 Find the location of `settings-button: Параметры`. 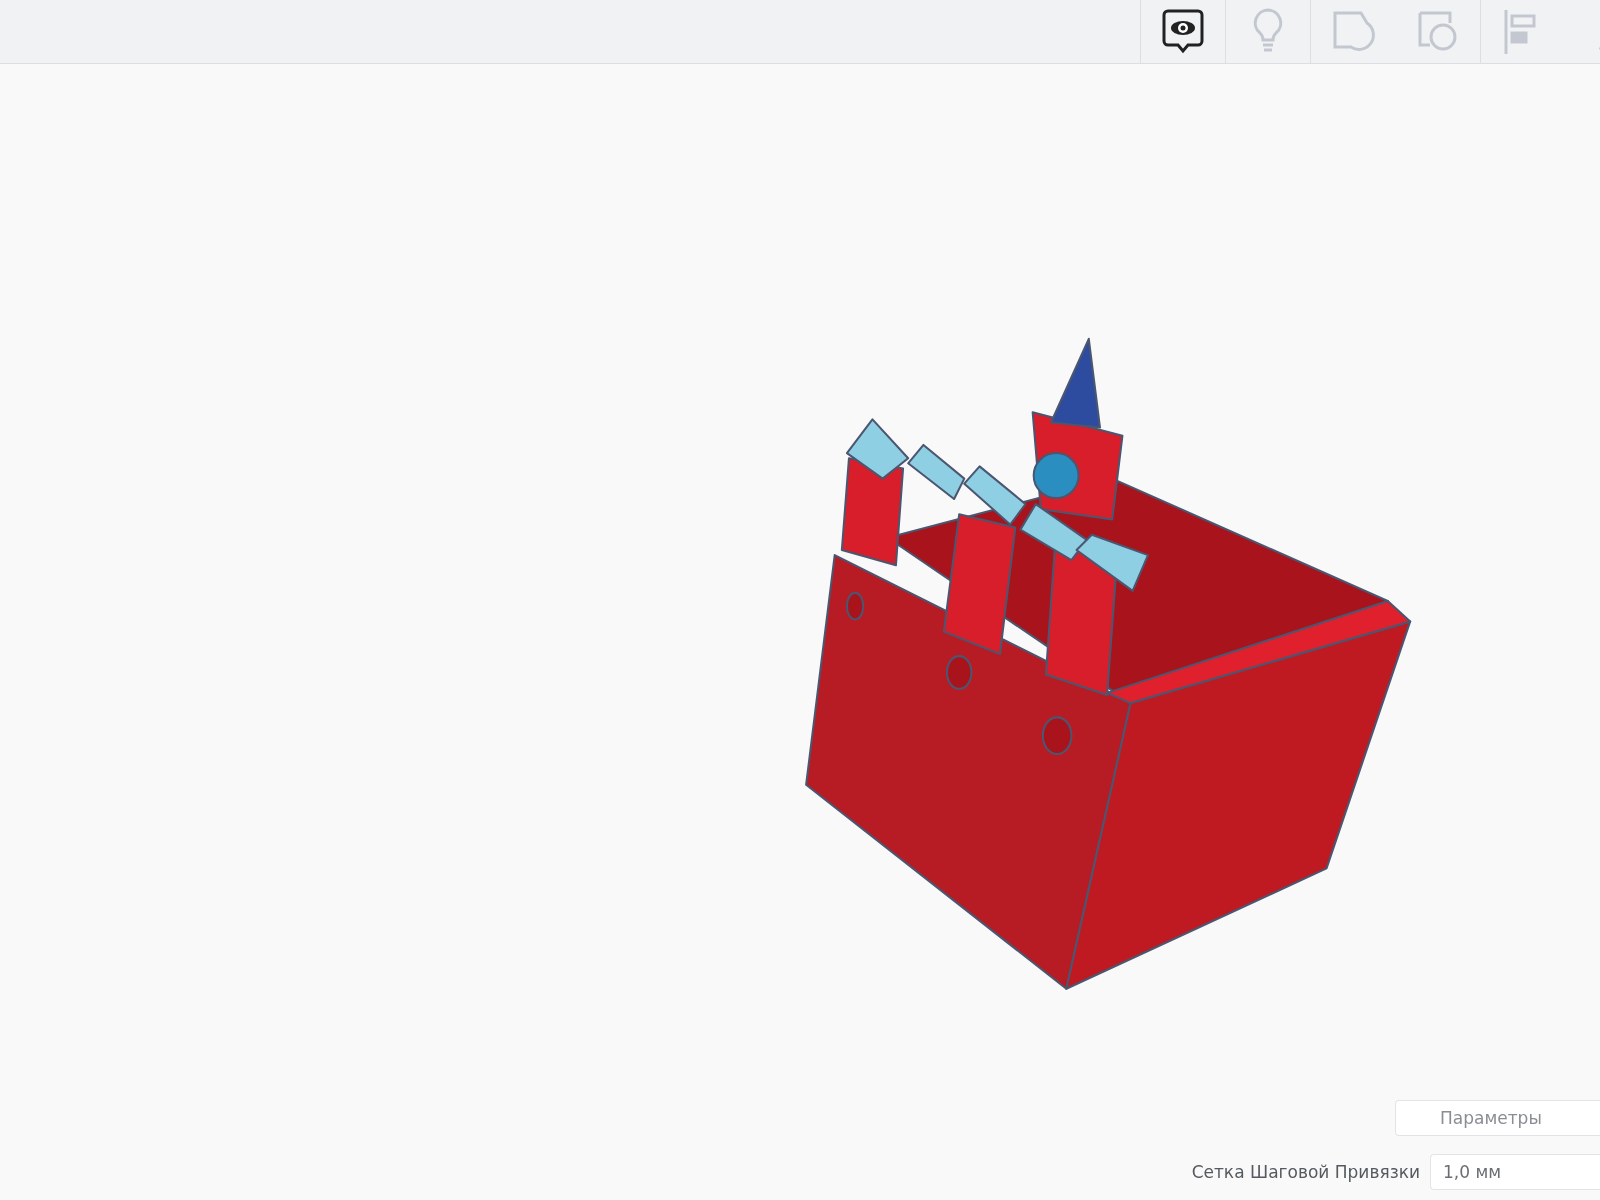

settings-button: Параметры is located at coordinates (1497, 1118).